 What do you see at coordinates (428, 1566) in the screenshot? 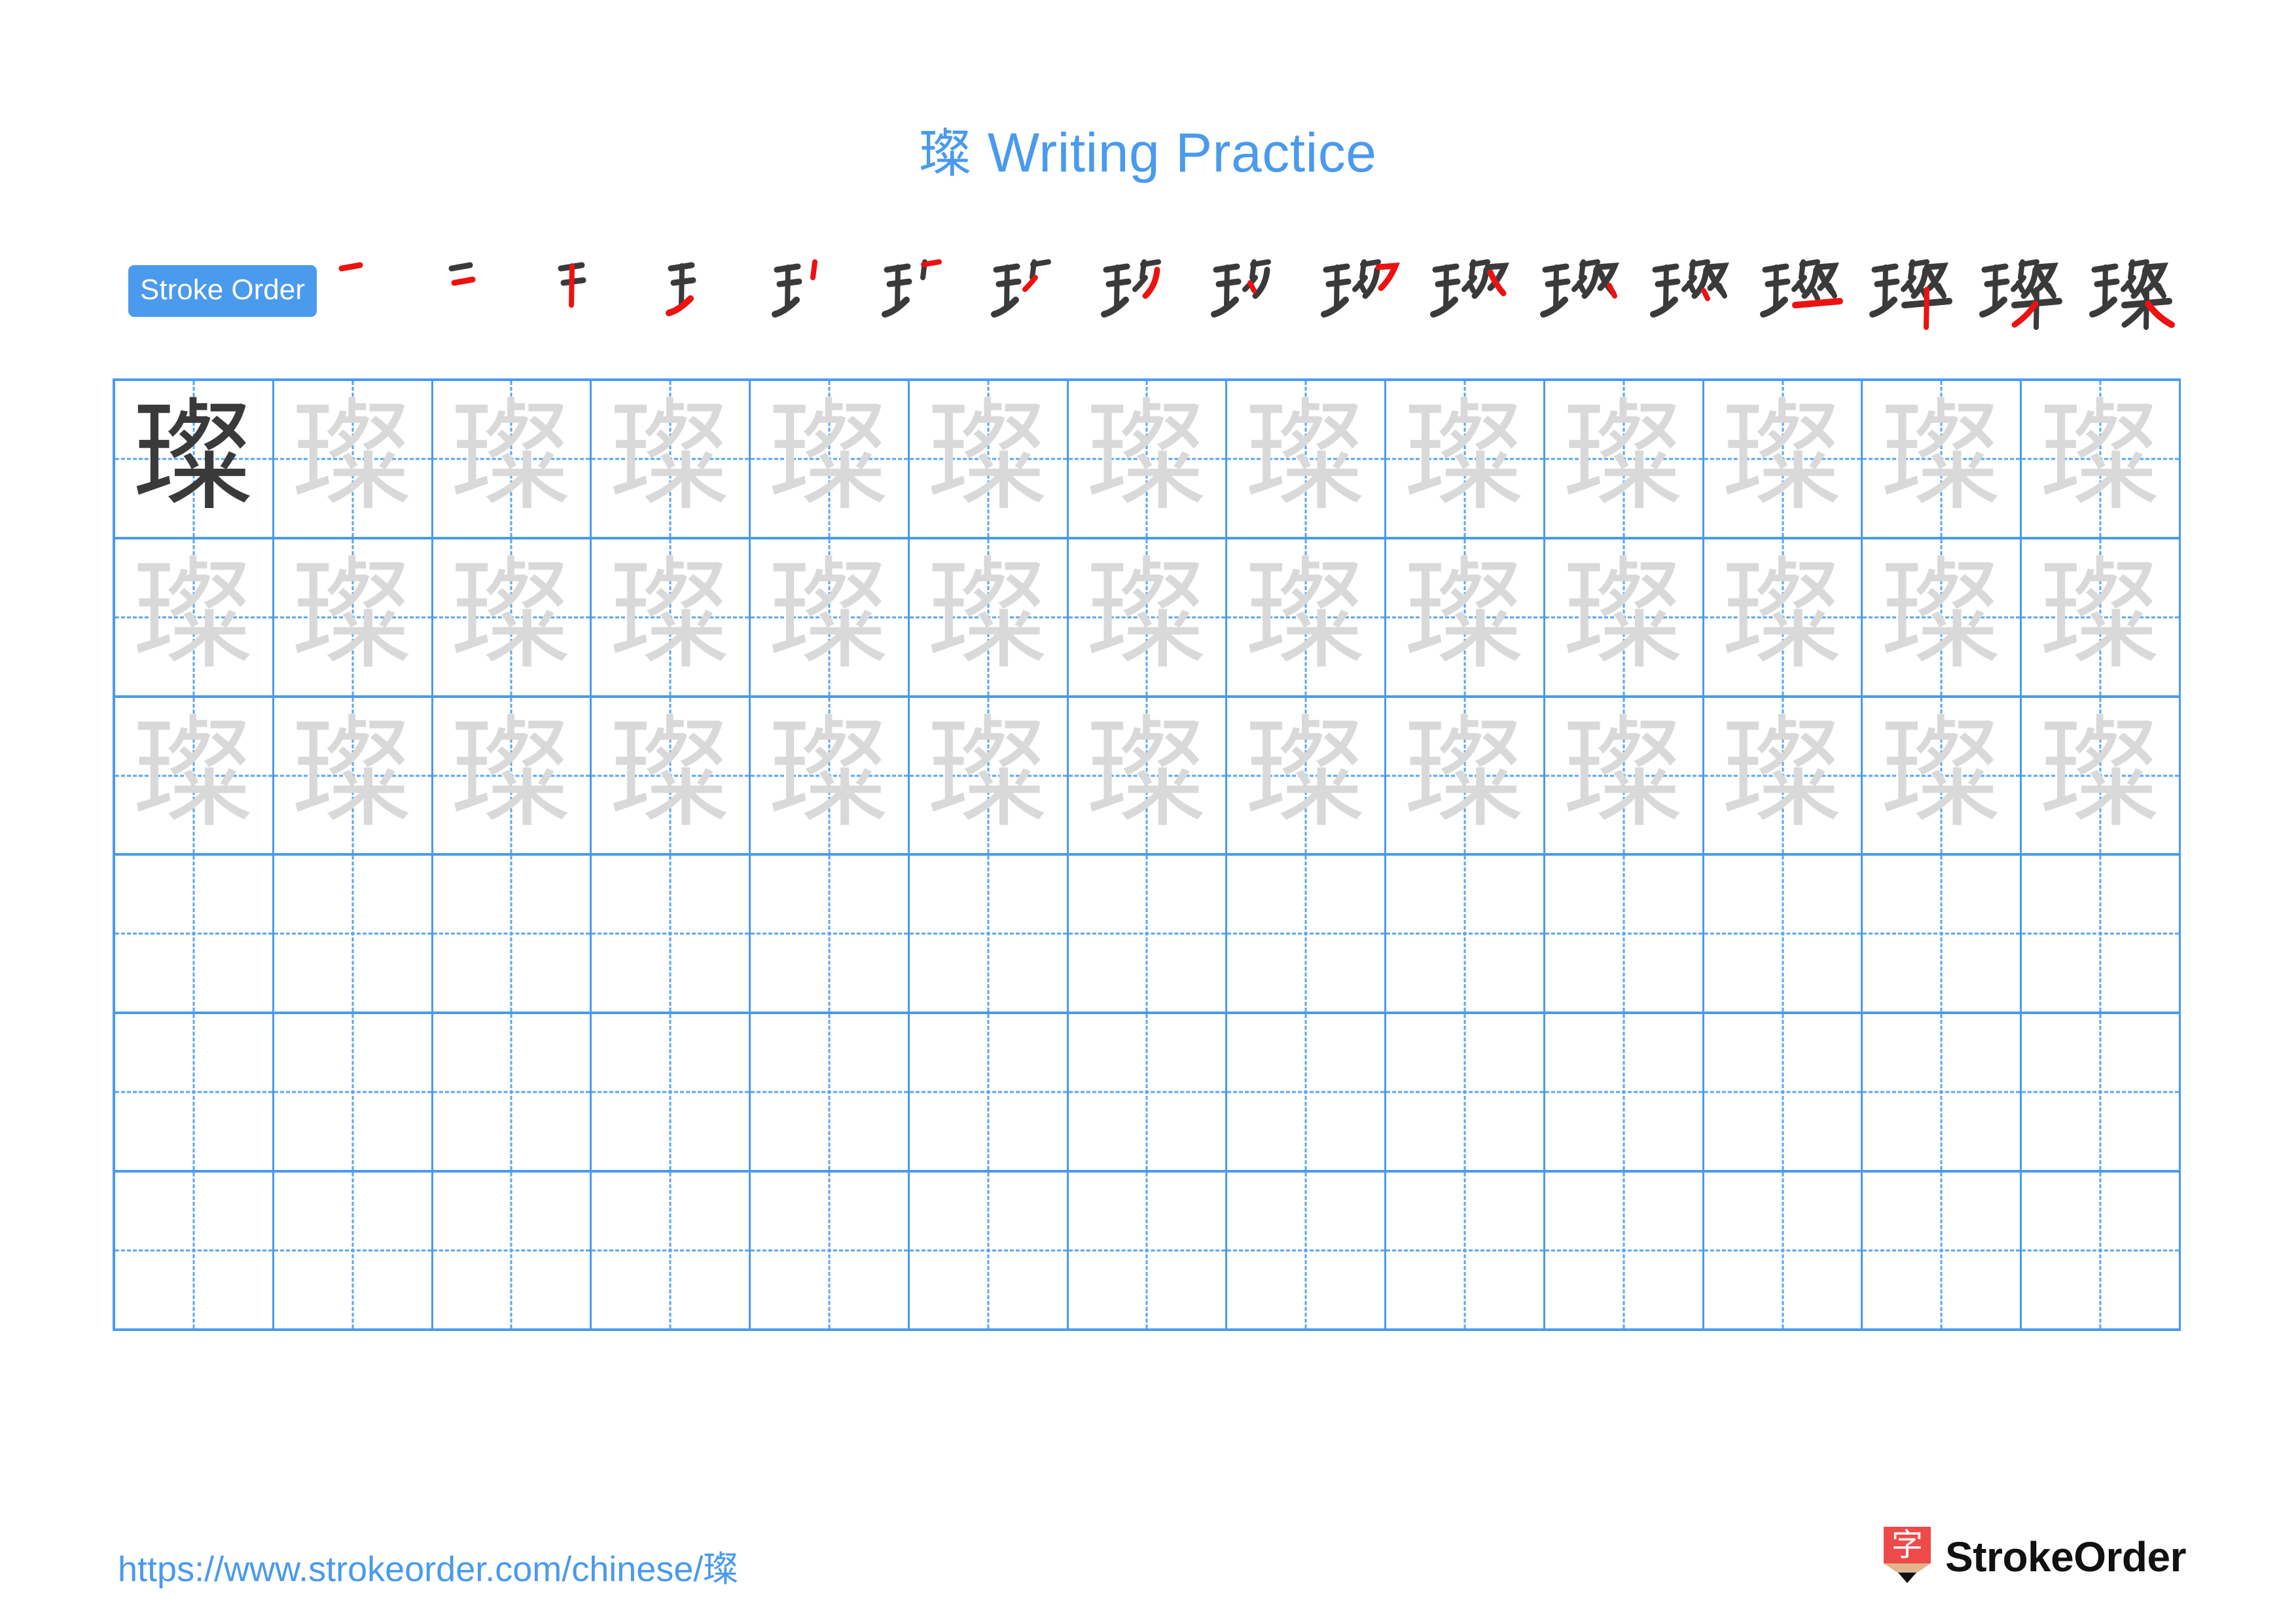
I see `footer-url: https://www.strokeorder.com/chinese/璨` at bounding box center [428, 1566].